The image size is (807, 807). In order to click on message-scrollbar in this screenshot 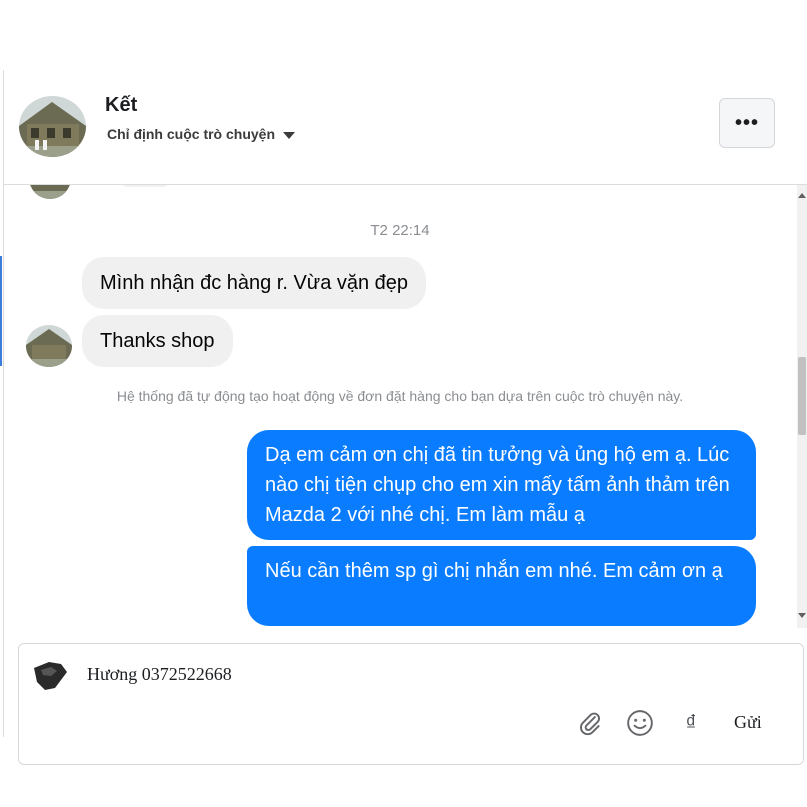, I will do `click(802, 406)`.